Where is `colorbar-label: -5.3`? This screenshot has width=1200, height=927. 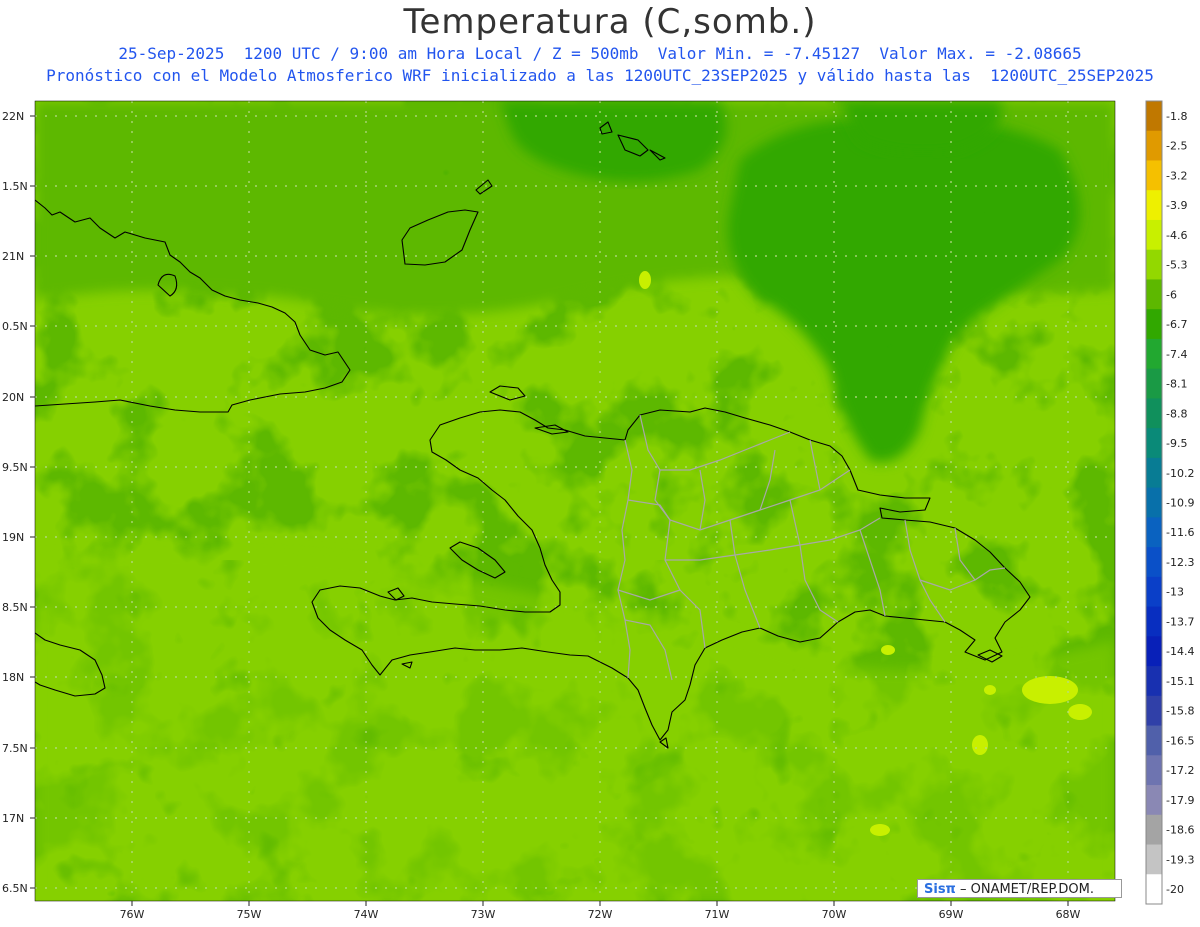
colorbar-label: -5.3 is located at coordinates (1176, 265).